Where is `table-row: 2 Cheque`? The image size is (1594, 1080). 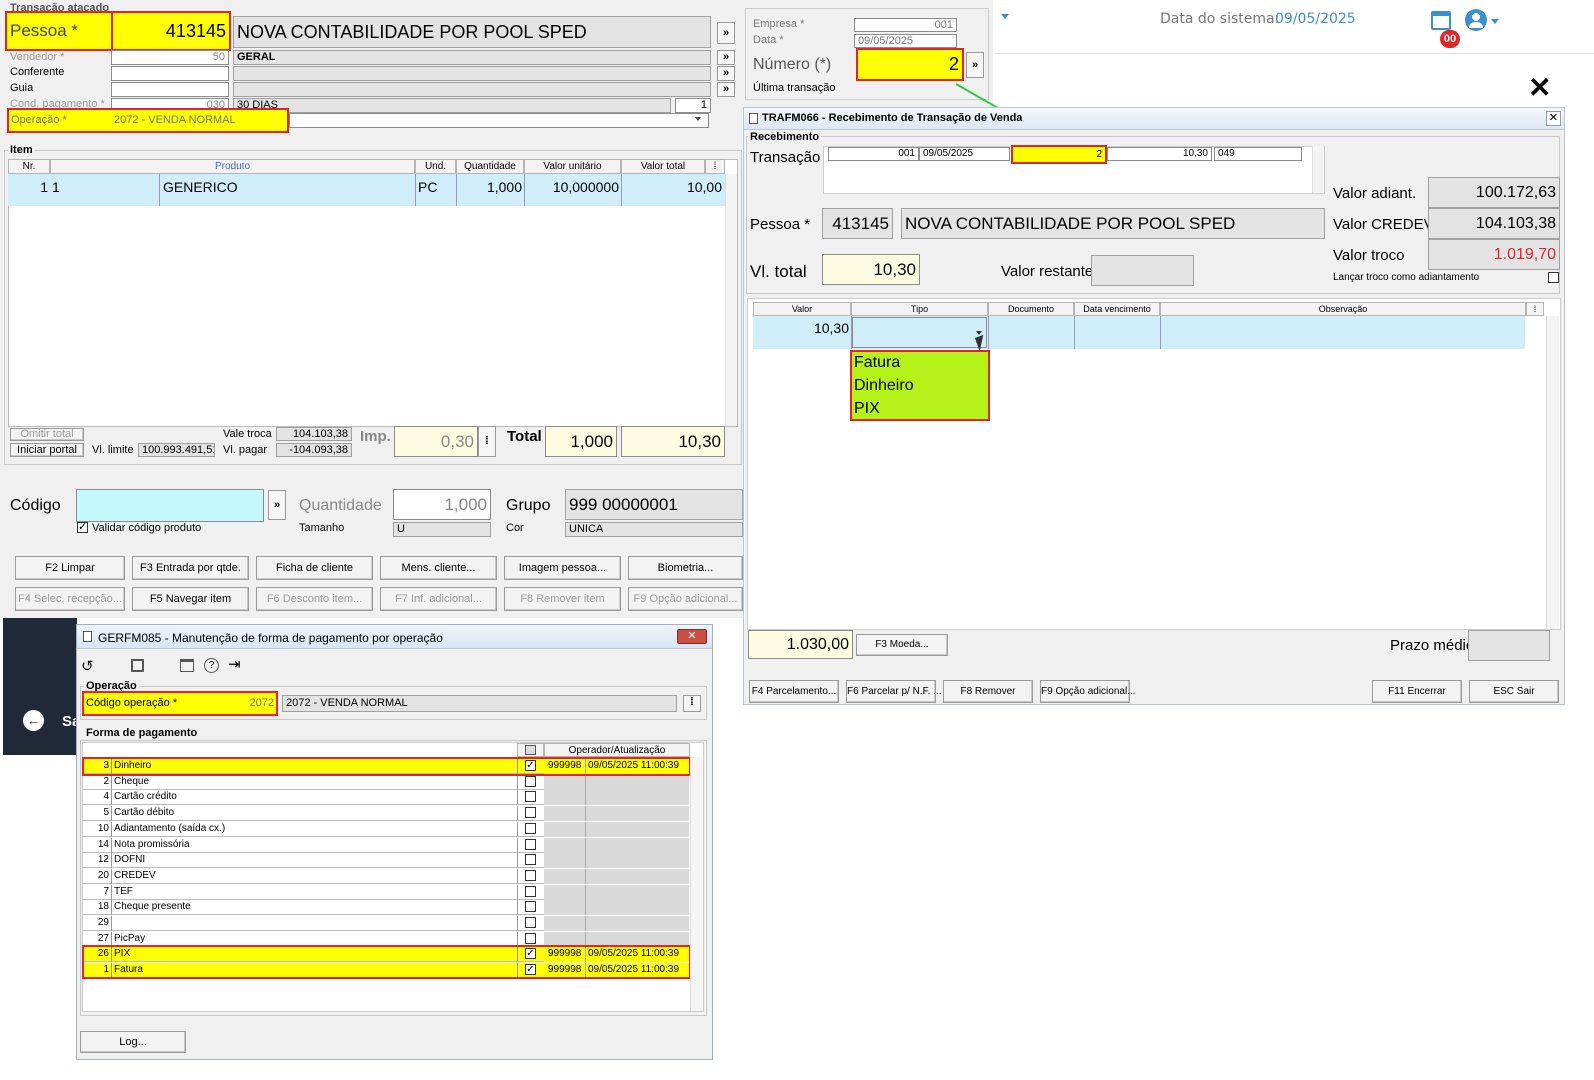 table-row: 2 Cheque is located at coordinates (386, 782).